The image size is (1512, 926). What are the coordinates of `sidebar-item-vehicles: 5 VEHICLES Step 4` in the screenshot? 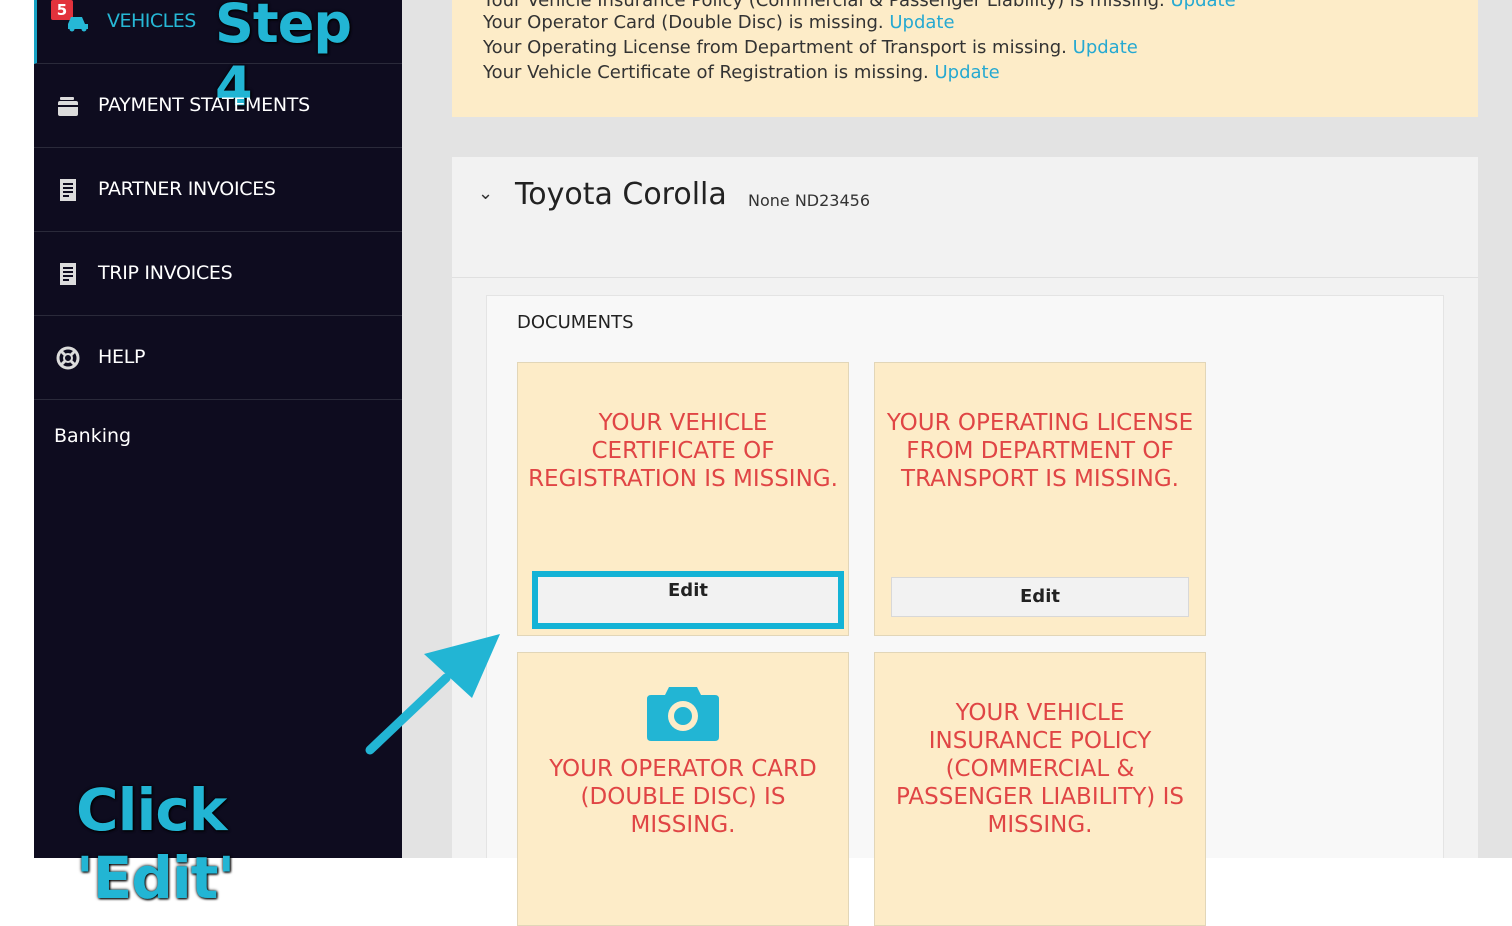 It's located at (218, 59).